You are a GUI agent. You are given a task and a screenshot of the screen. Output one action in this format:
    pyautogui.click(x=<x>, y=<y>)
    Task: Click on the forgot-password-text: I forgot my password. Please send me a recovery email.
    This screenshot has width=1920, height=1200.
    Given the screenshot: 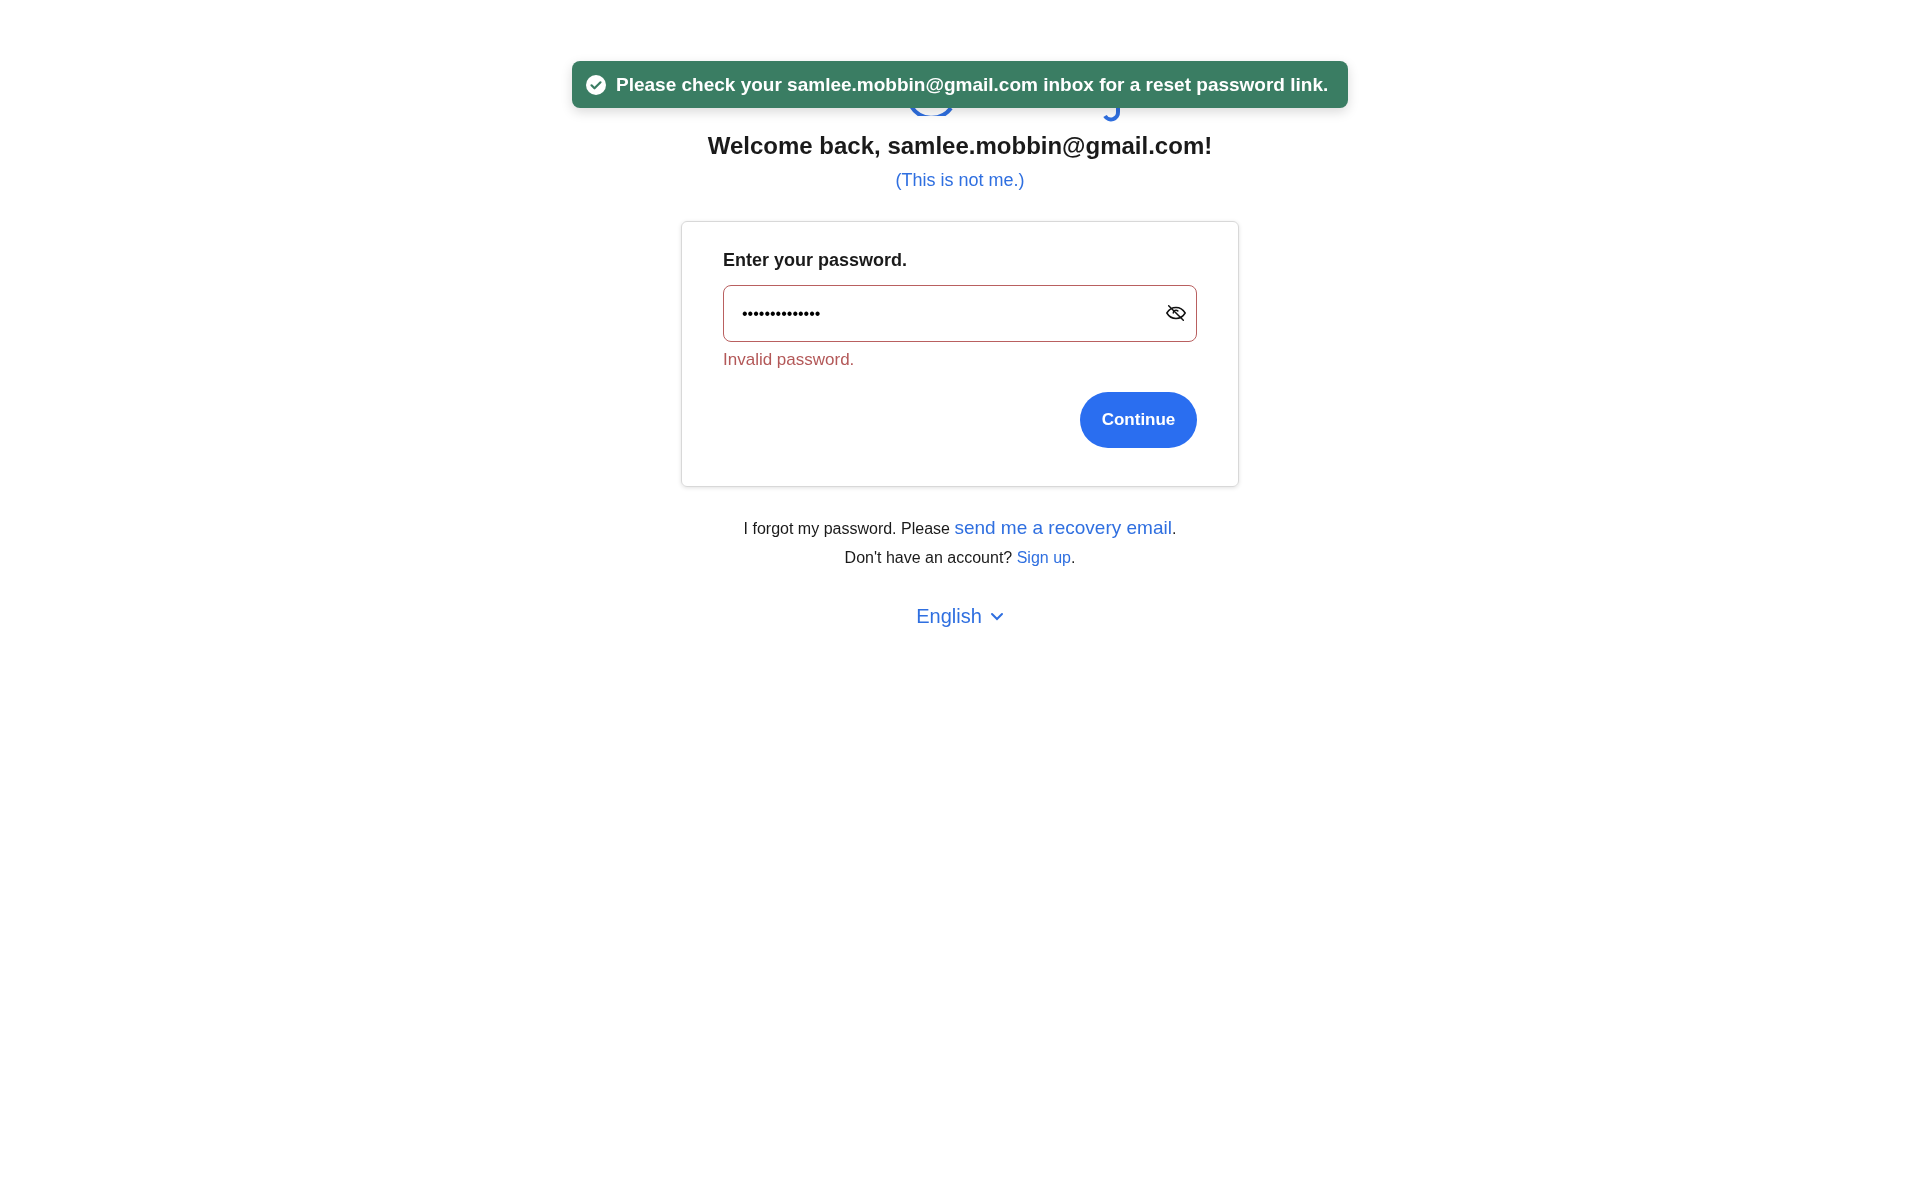 What is the action you would take?
    pyautogui.click(x=960, y=528)
    